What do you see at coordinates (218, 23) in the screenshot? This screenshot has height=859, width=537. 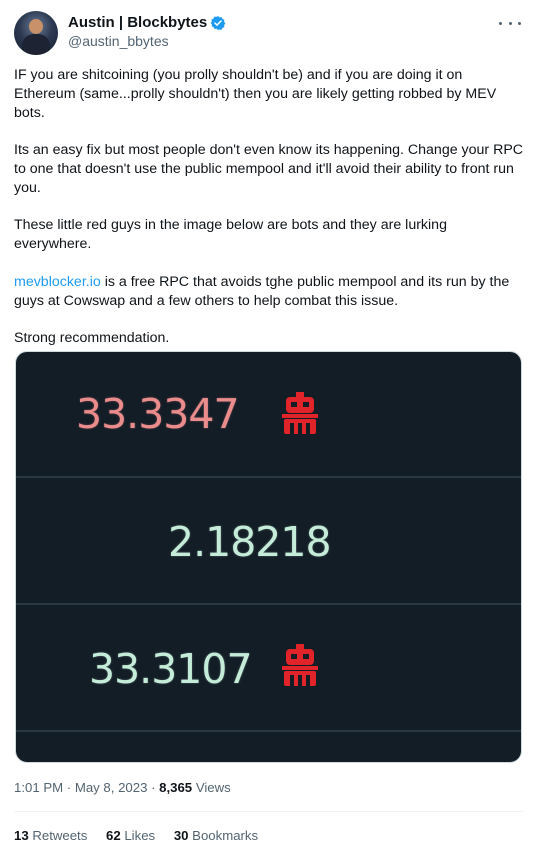 I see `verified-badge-icon` at bounding box center [218, 23].